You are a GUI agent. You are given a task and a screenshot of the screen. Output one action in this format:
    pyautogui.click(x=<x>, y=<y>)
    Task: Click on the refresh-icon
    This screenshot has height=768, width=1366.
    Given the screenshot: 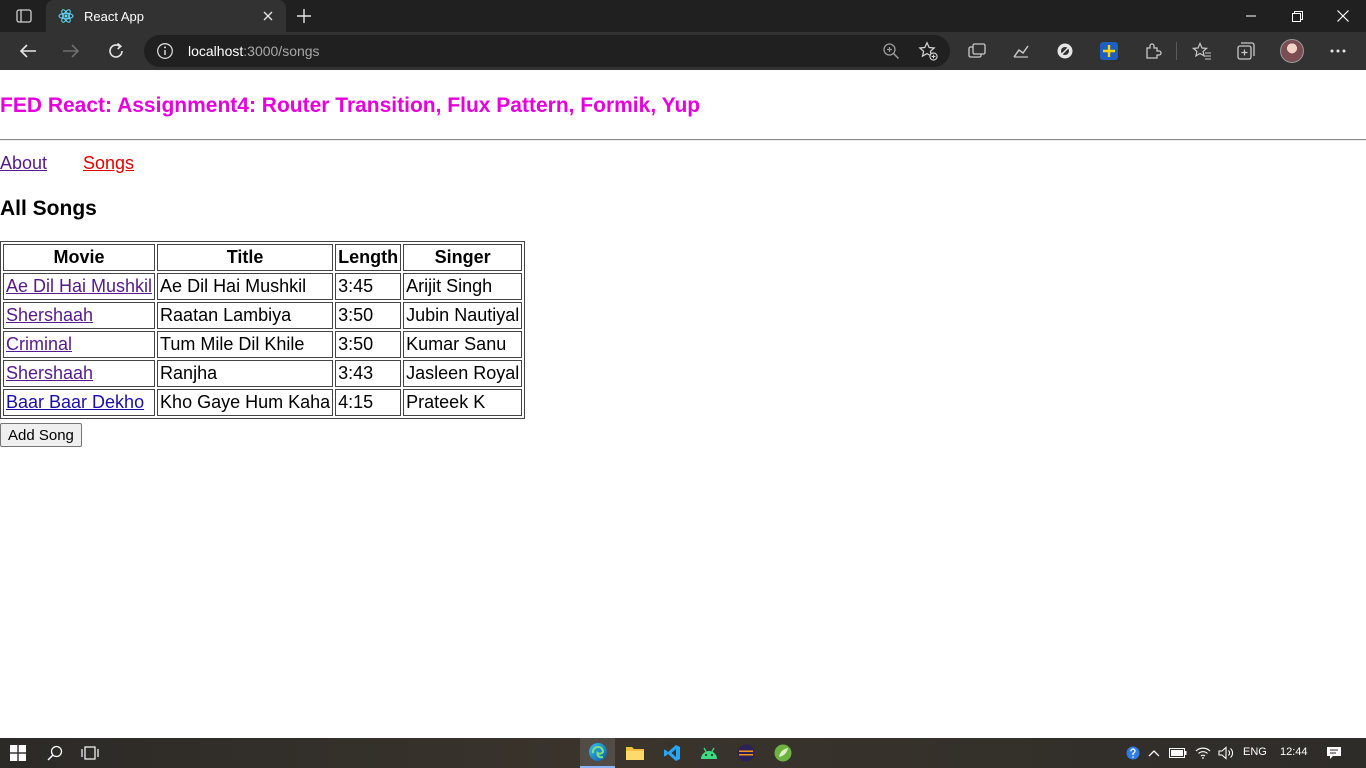 What is the action you would take?
    pyautogui.click(x=116, y=51)
    